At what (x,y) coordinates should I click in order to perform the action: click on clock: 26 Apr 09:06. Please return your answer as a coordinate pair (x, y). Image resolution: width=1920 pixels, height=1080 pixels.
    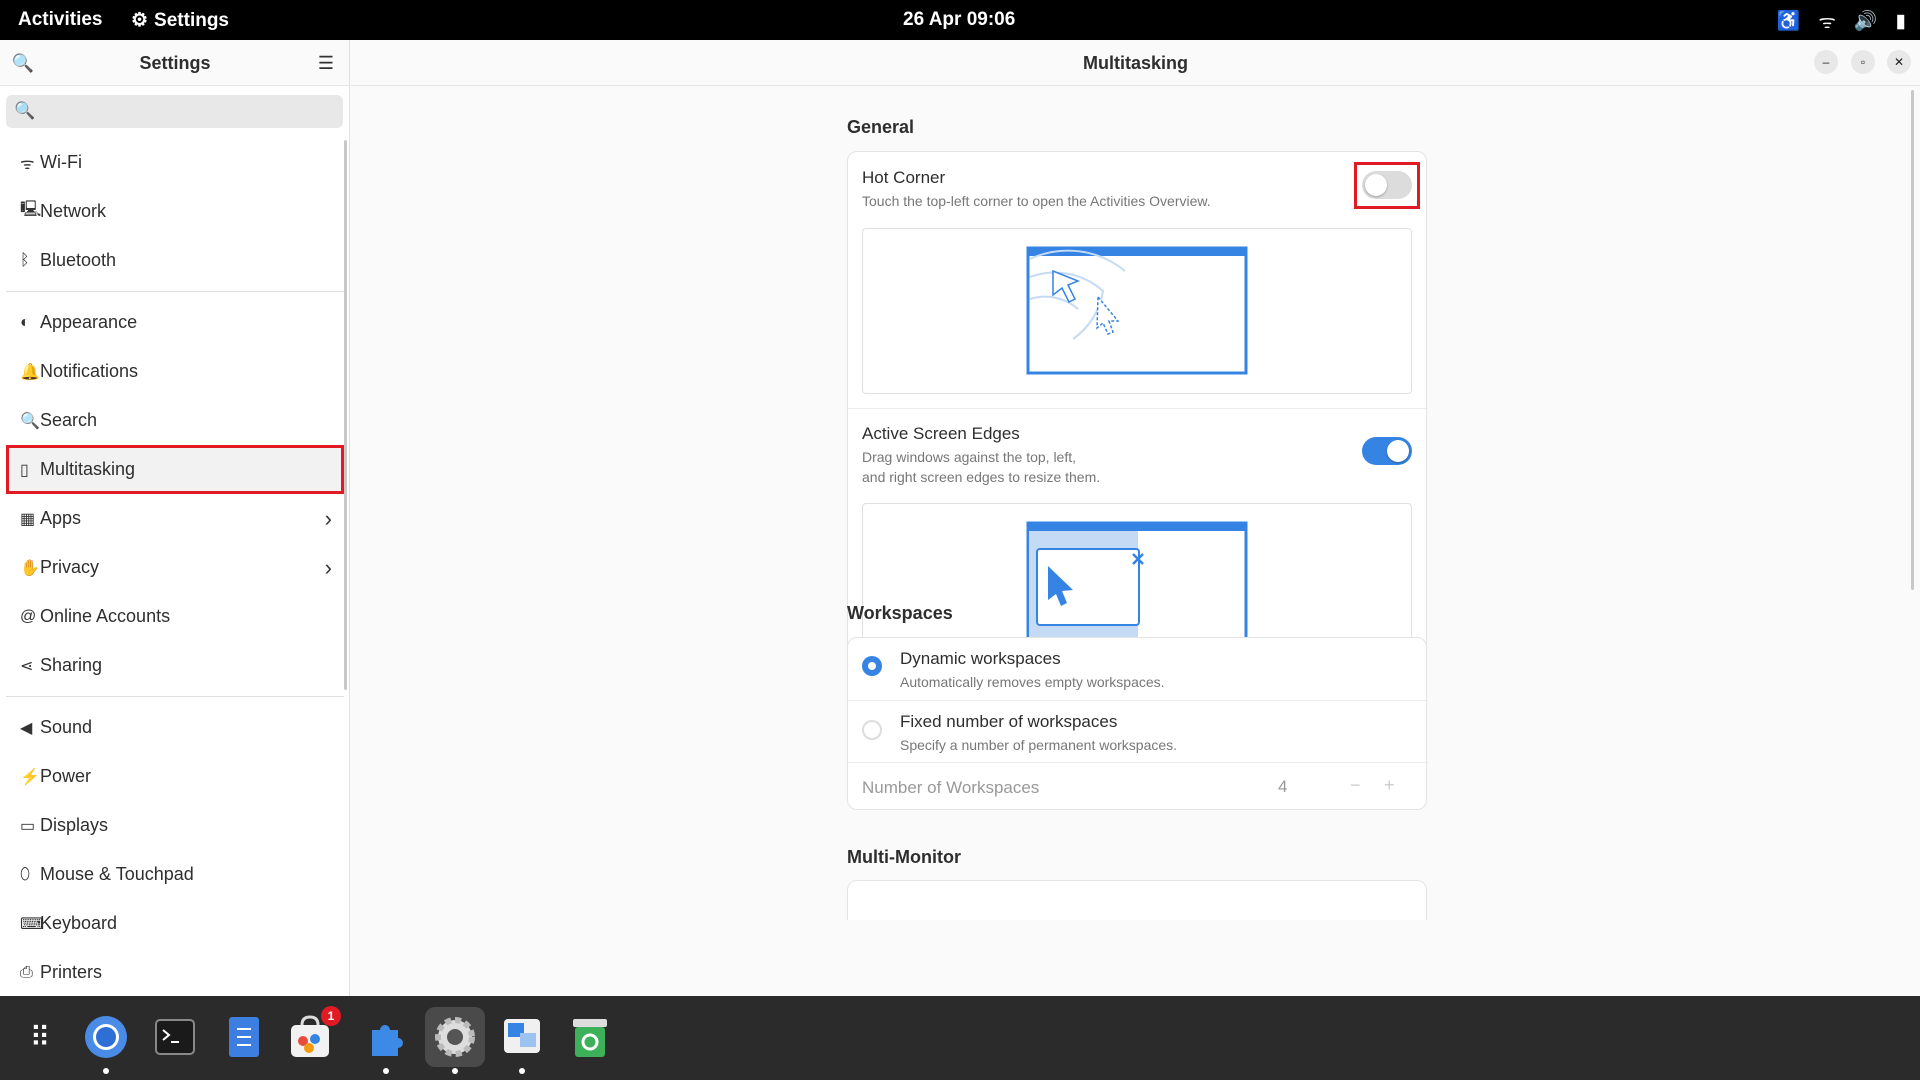
    Looking at the image, I should click on (959, 20).